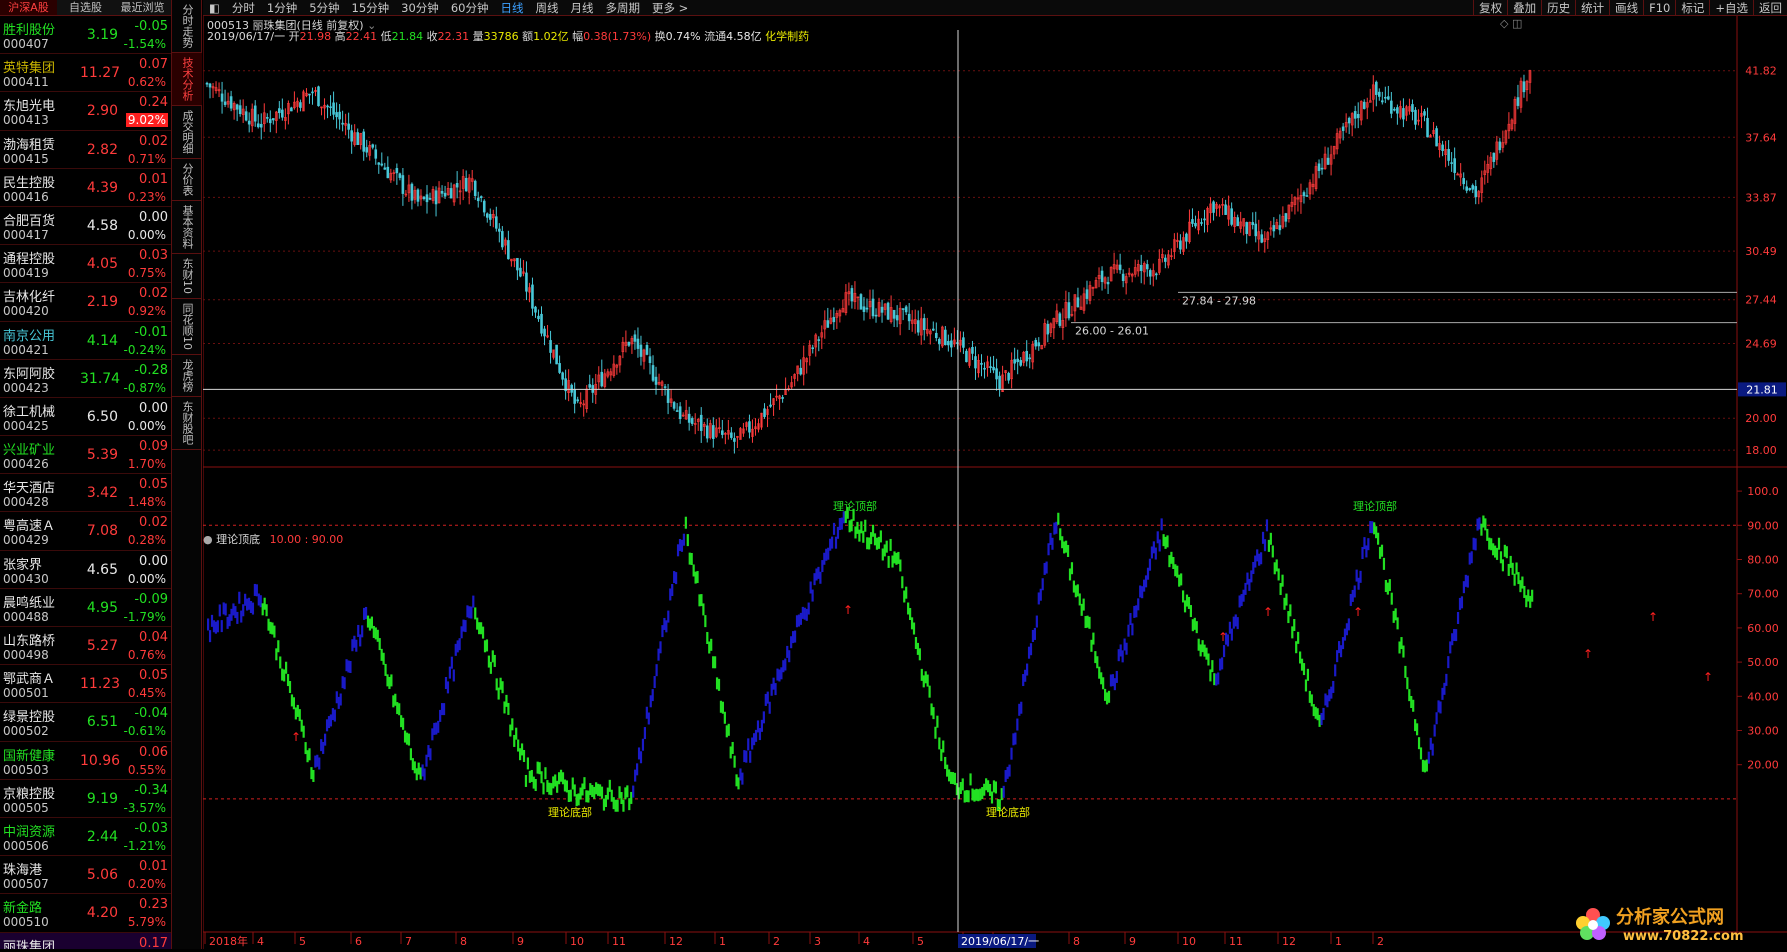 Image resolution: width=1787 pixels, height=952 pixels. I want to click on stock-row: 东旭光电0004132.900.249.02%, so click(85, 111).